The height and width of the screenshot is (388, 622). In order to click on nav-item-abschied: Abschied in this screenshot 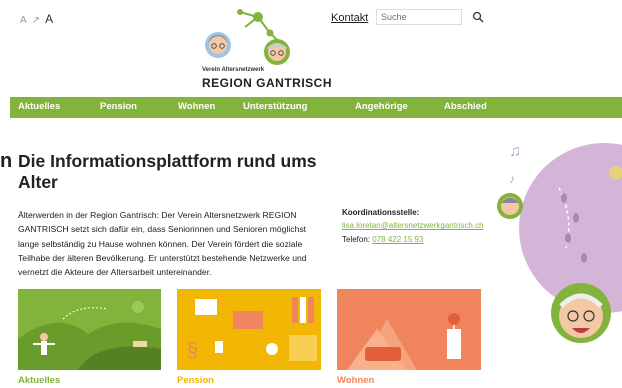, I will do `click(465, 106)`.